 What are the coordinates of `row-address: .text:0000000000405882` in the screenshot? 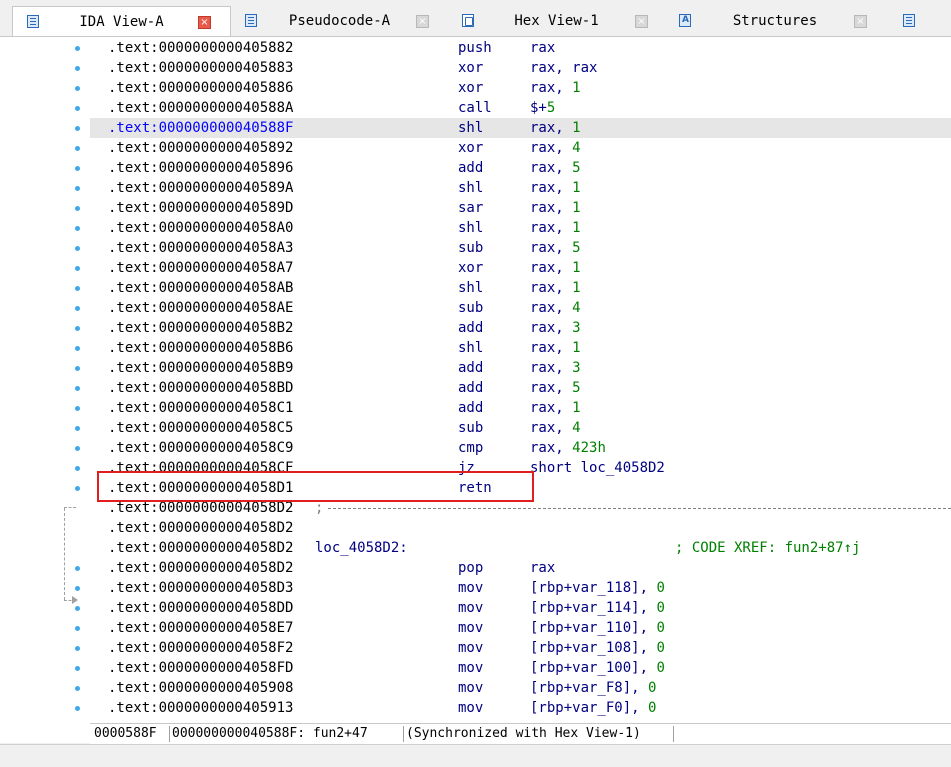 It's located at (201, 48).